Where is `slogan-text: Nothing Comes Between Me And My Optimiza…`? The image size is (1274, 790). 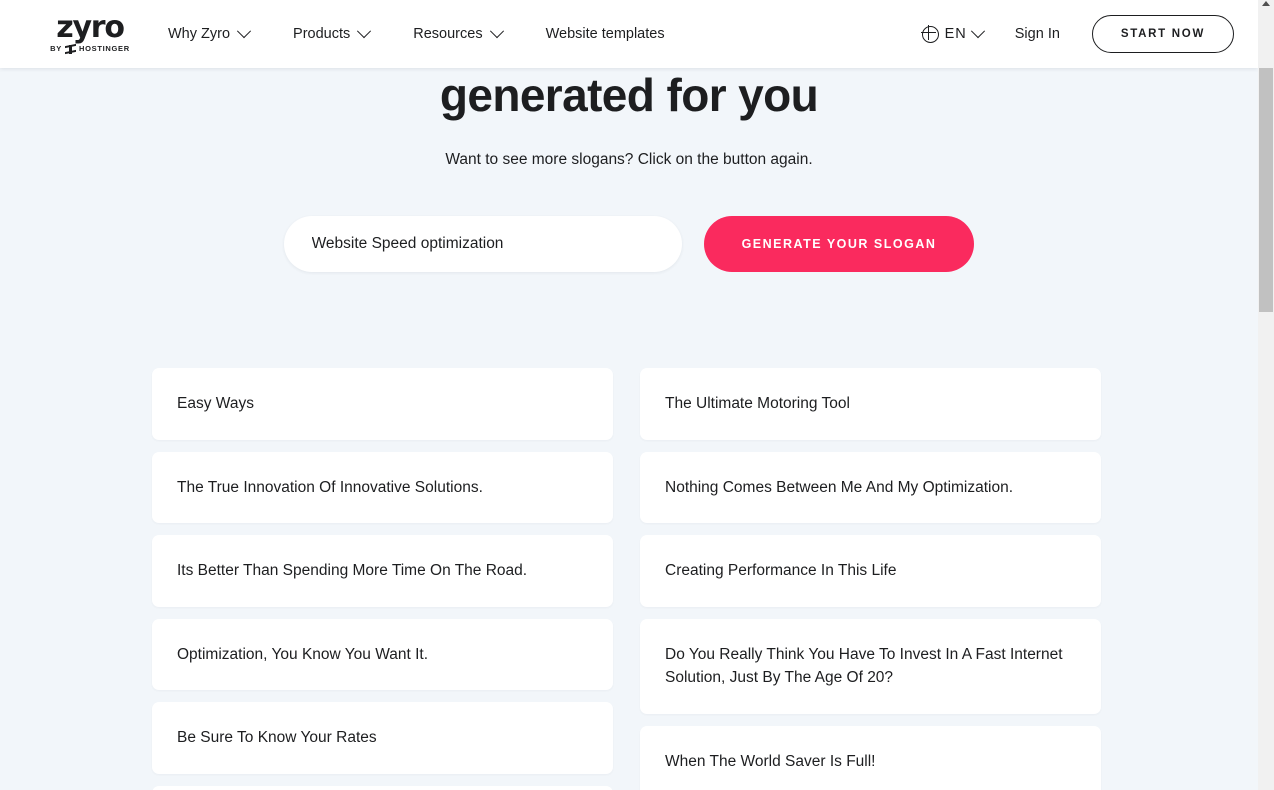
slogan-text: Nothing Comes Between Me And My Optimiza… is located at coordinates (839, 487).